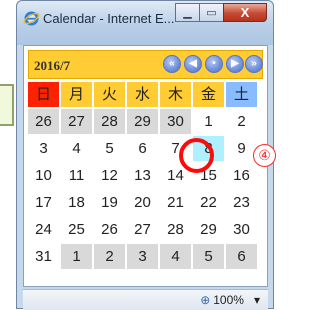  I want to click on day-cell-other-month: 29, so click(142, 121).